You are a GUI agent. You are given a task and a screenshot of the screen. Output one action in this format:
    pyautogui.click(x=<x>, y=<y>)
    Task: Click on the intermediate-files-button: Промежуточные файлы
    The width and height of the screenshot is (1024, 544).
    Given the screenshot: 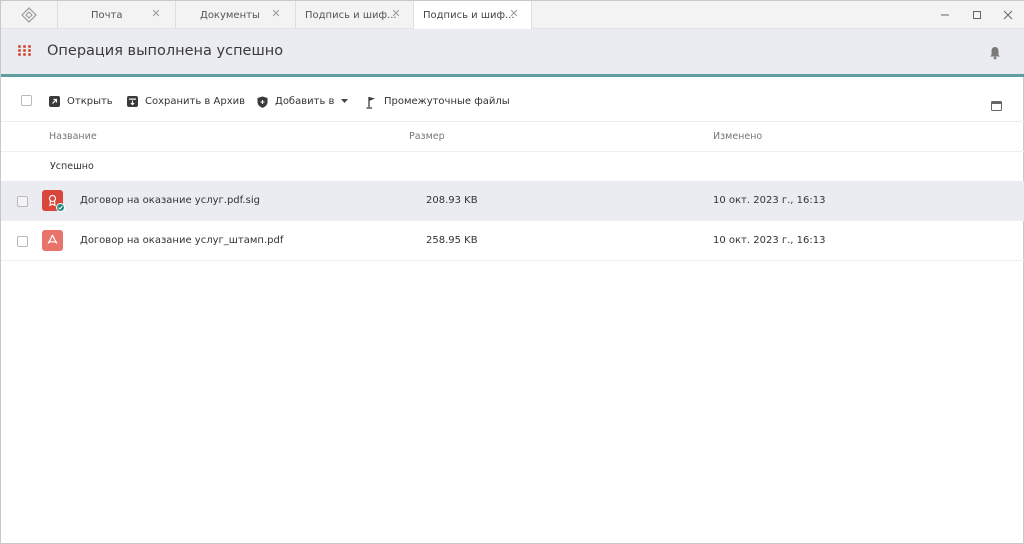 What is the action you would take?
    pyautogui.click(x=438, y=101)
    